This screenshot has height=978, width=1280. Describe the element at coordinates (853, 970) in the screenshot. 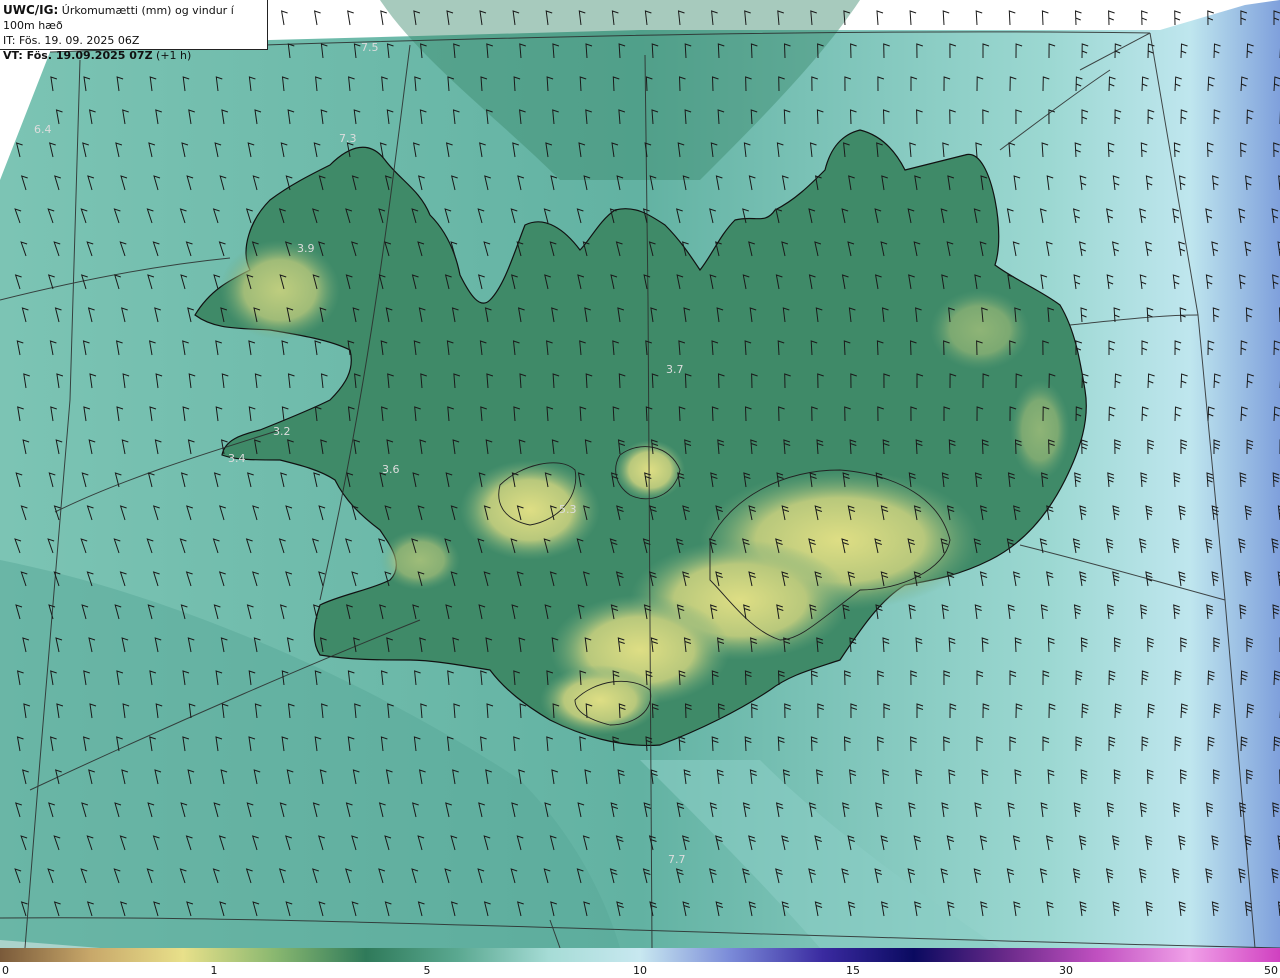

I see `colorbar-tick: 15` at that location.